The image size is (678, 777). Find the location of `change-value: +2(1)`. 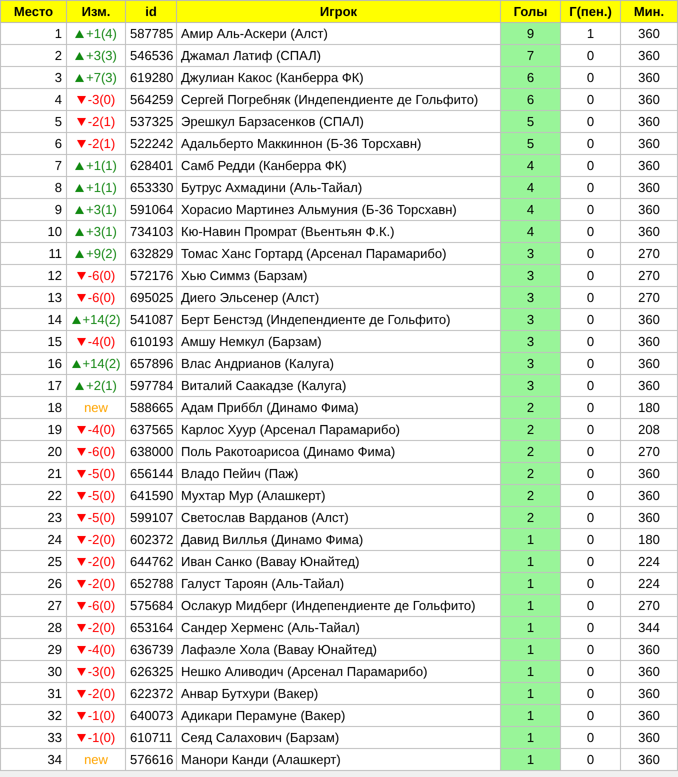

change-value: +2(1) is located at coordinates (101, 385).